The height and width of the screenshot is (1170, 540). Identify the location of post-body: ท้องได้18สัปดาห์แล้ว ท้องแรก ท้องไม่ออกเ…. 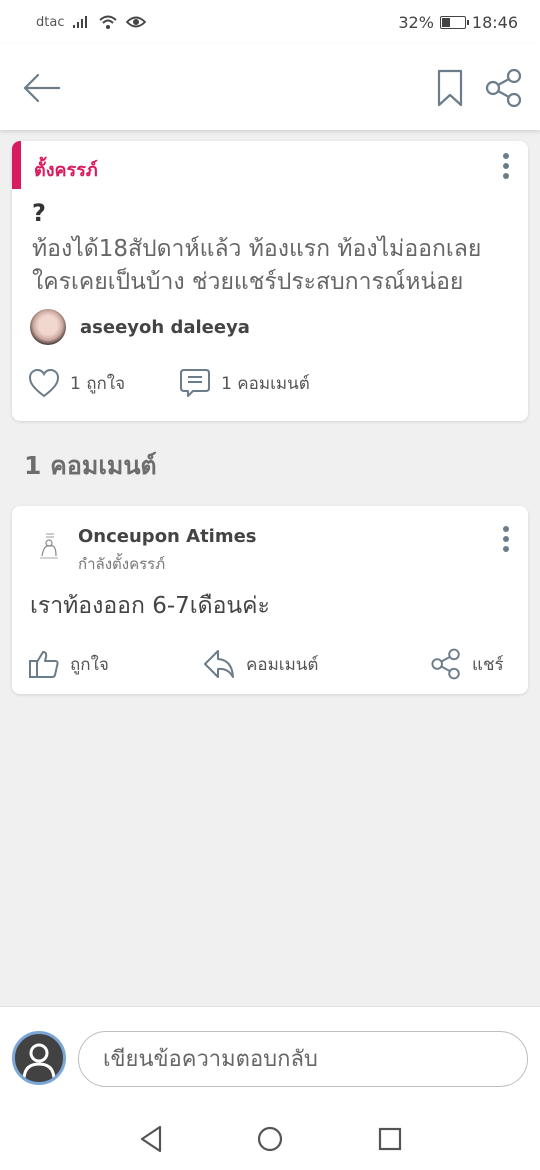
(257, 265).